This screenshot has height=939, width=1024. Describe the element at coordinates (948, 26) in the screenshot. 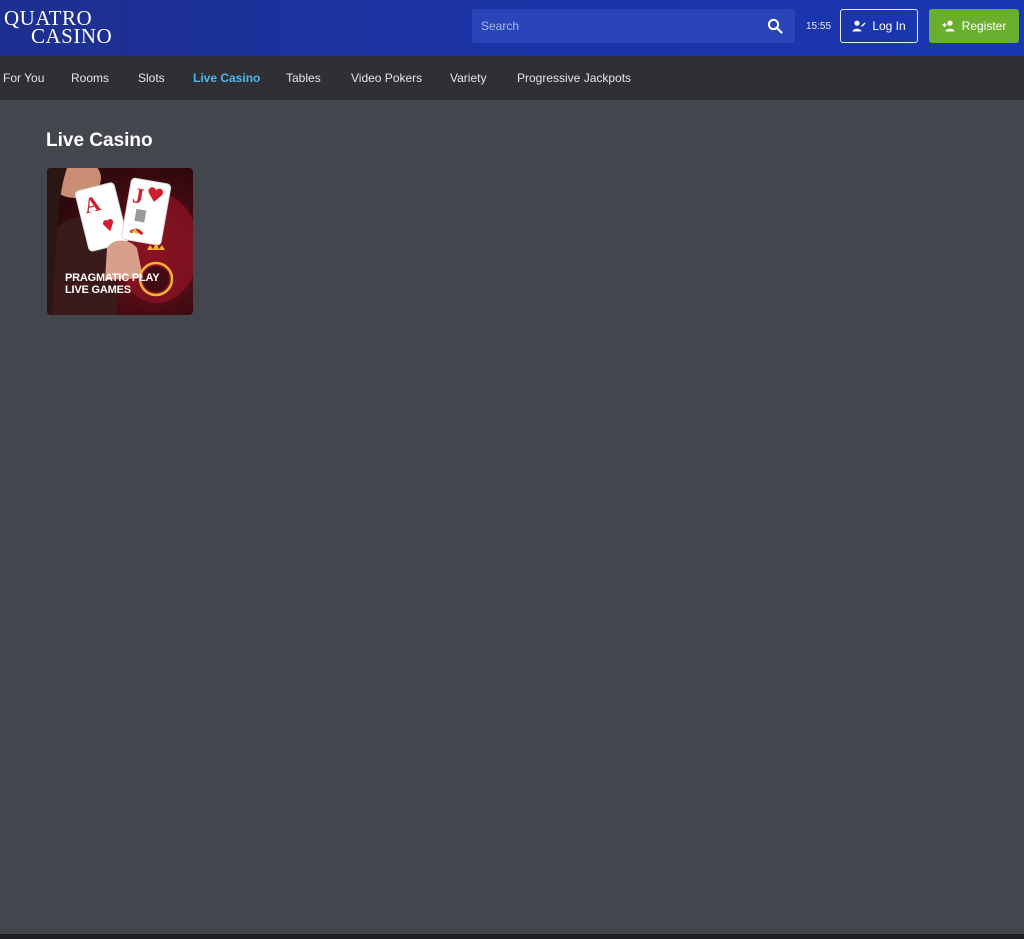

I see `add-user-icon` at that location.